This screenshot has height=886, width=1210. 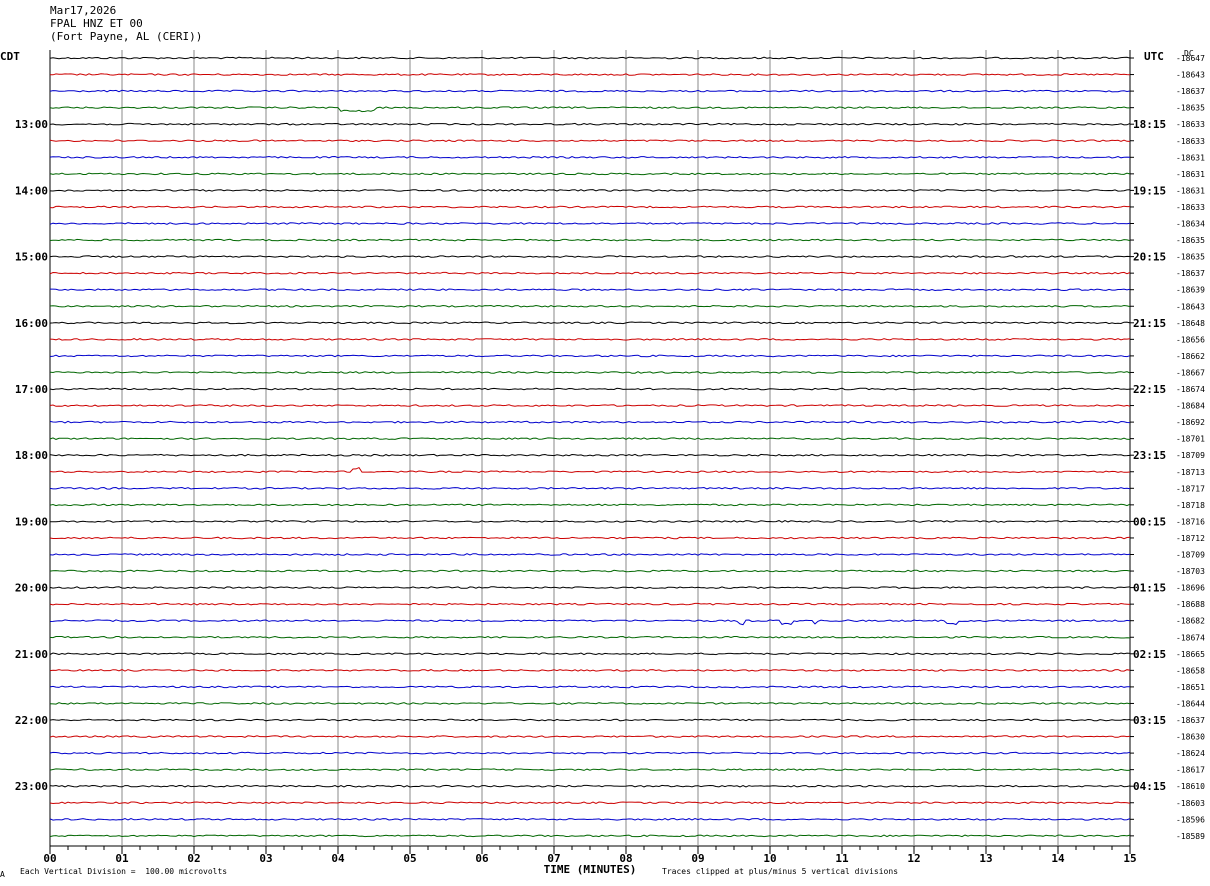 I want to click on dc-offset-value: -18688, so click(x=1190, y=604).